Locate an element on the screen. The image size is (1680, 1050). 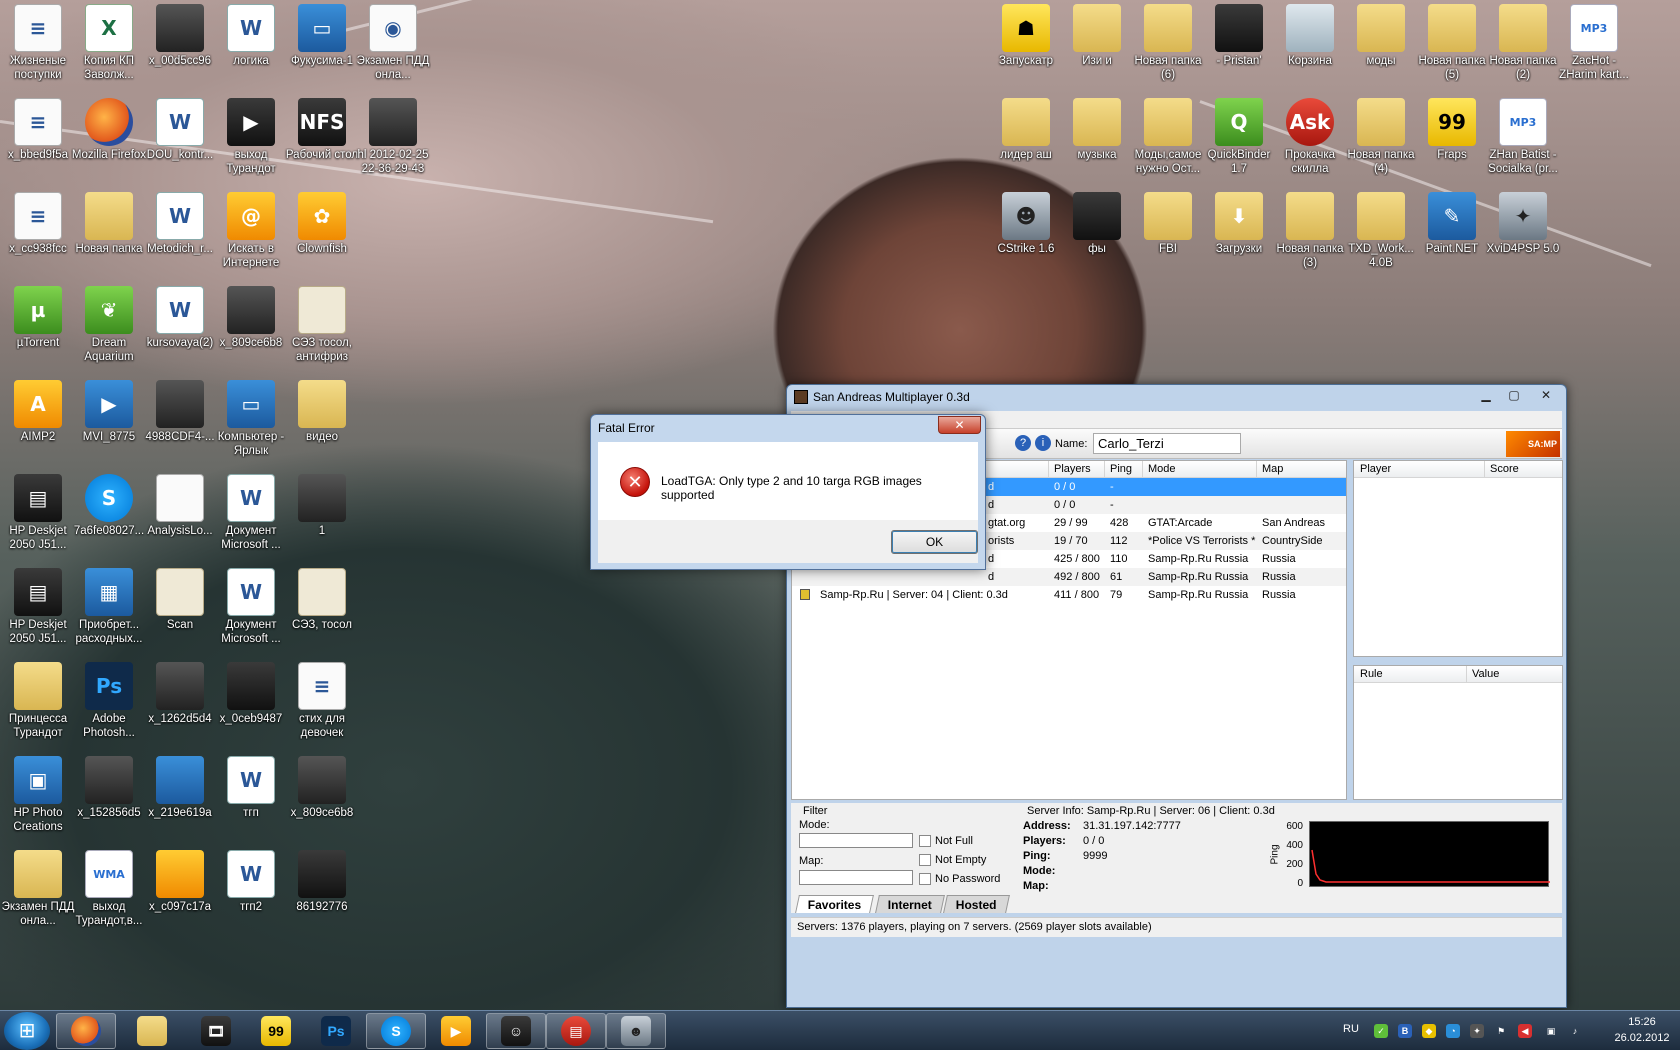
desktop-icon: Новая папка (2) is located at coordinates (1523, 47).